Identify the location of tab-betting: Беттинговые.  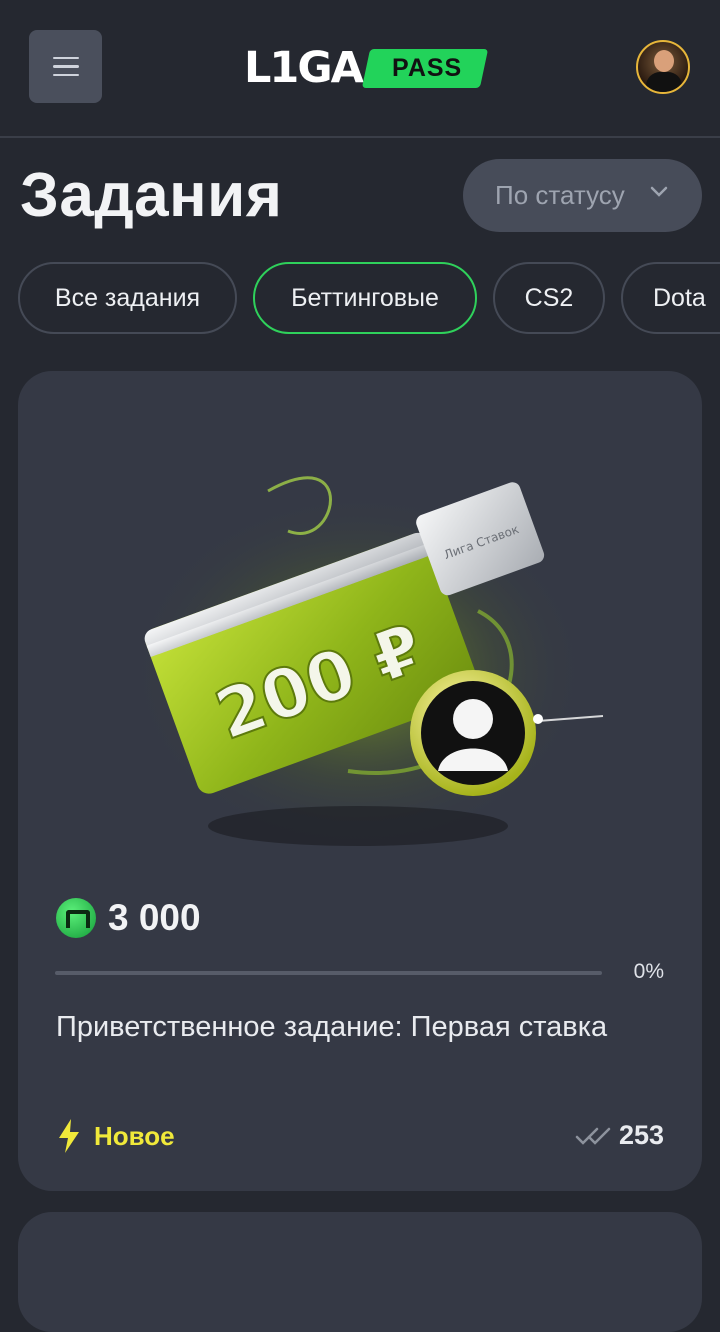
(365, 298).